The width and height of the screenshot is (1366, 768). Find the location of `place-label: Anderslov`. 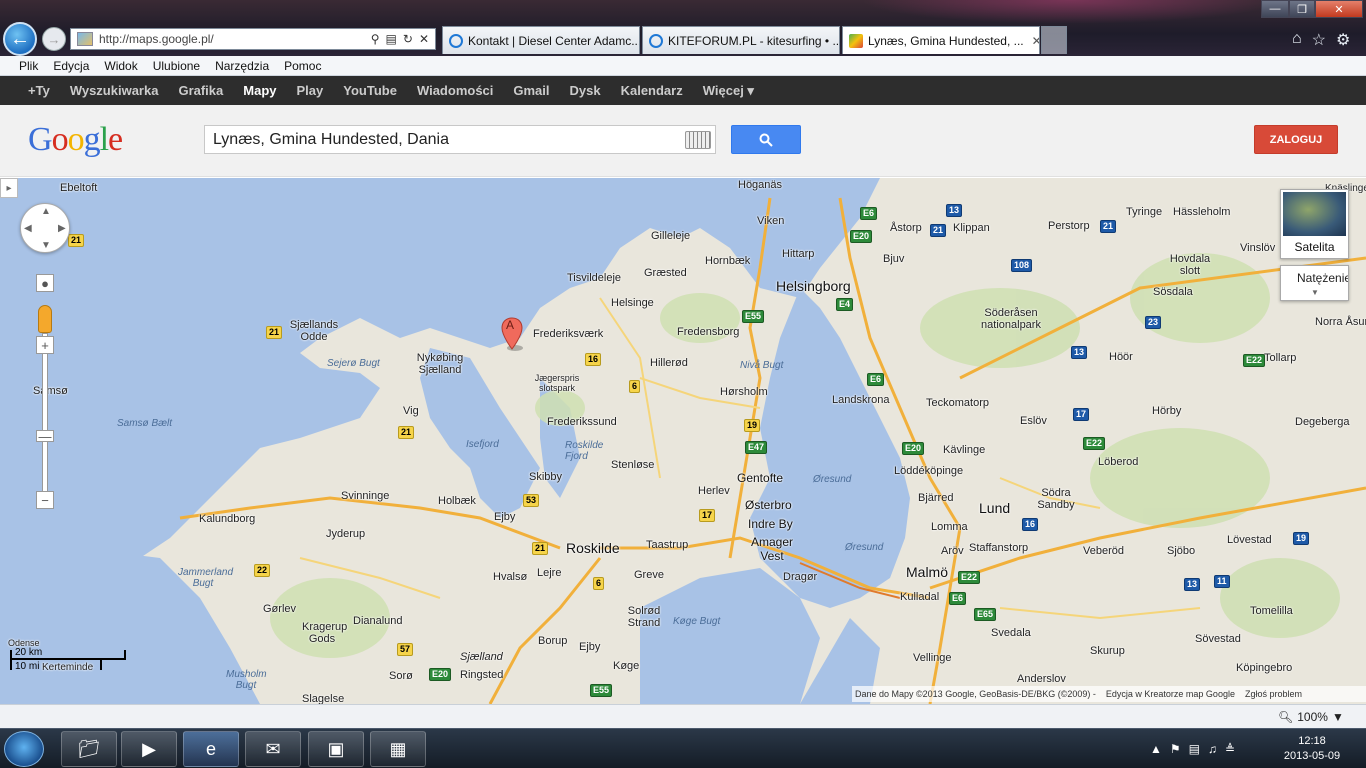

place-label: Anderslov is located at coordinates (1041, 679).